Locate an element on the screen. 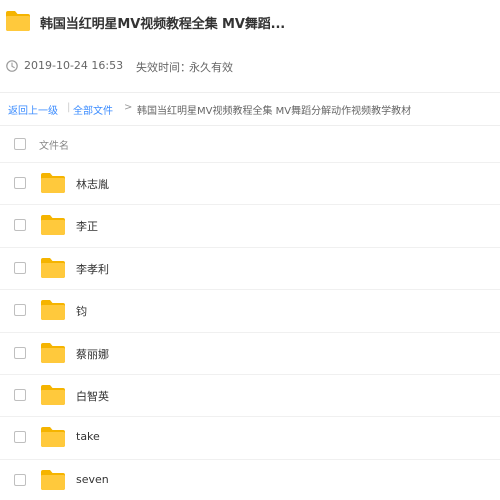 Image resolution: width=500 pixels, height=500 pixels. all-files-link: 全部文件 is located at coordinates (93, 109).